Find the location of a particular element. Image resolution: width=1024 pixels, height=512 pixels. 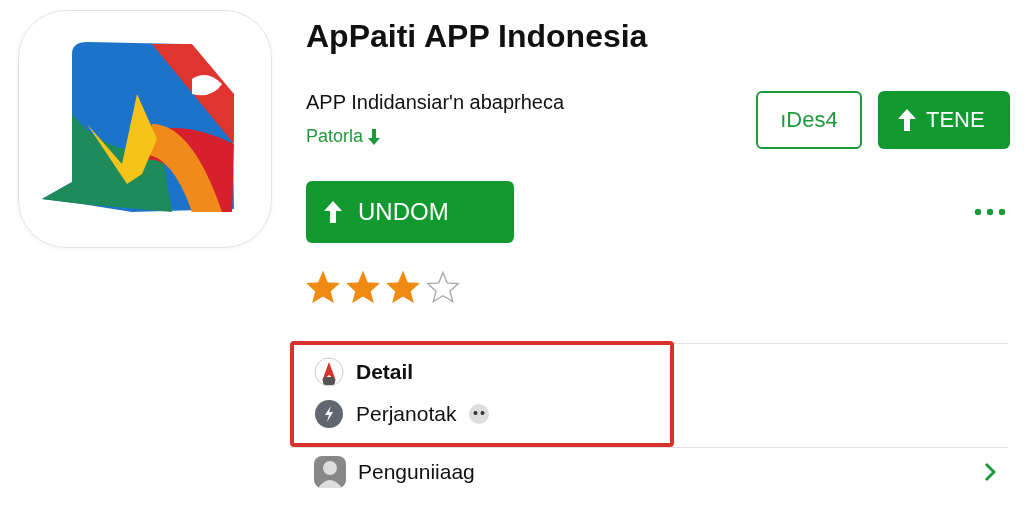

detail-item: Perjanotak is located at coordinates (406, 414).